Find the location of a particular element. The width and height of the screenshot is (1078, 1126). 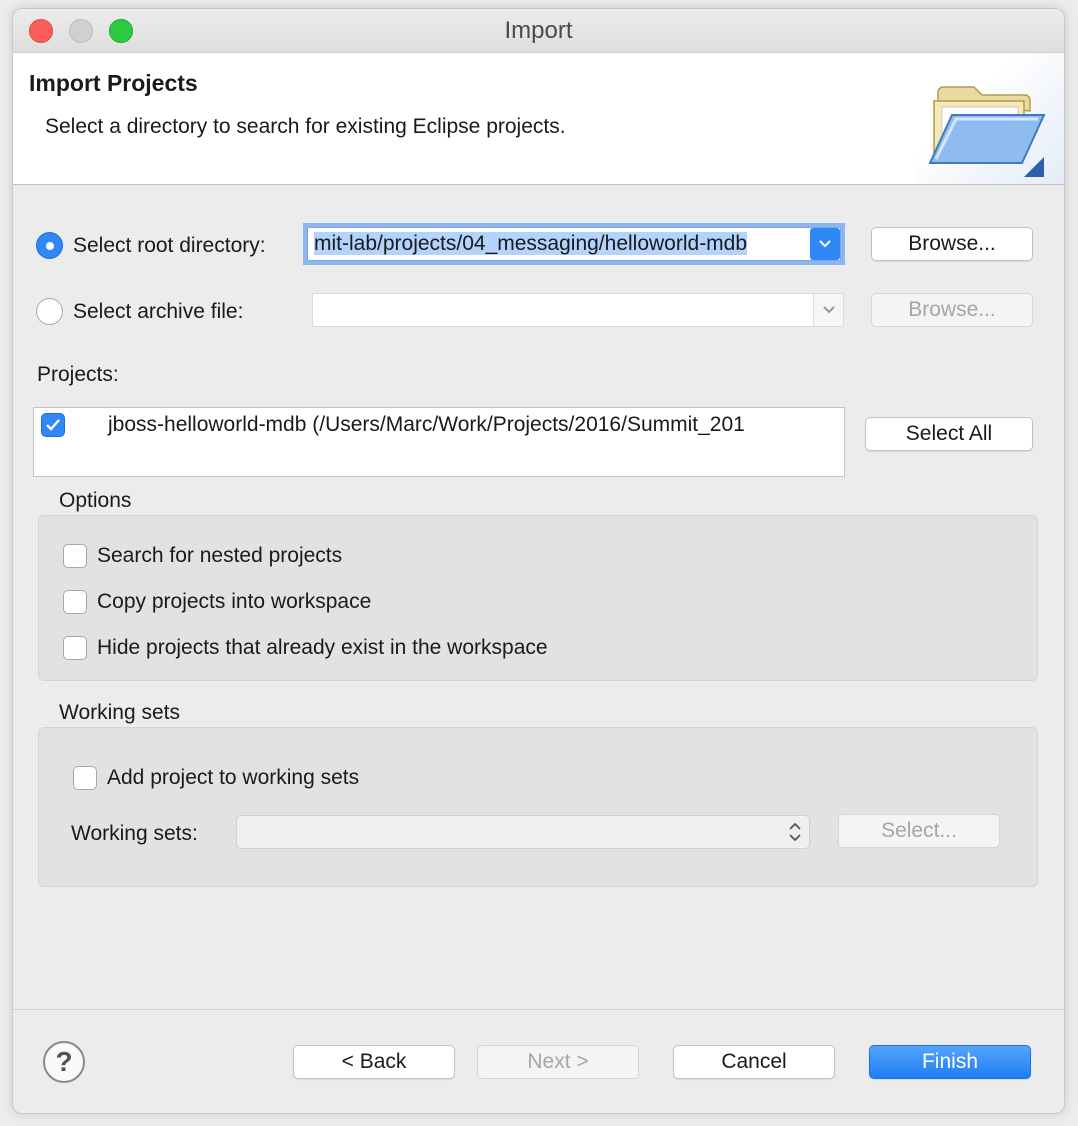

root-directory-dropdown-button is located at coordinates (825, 244).